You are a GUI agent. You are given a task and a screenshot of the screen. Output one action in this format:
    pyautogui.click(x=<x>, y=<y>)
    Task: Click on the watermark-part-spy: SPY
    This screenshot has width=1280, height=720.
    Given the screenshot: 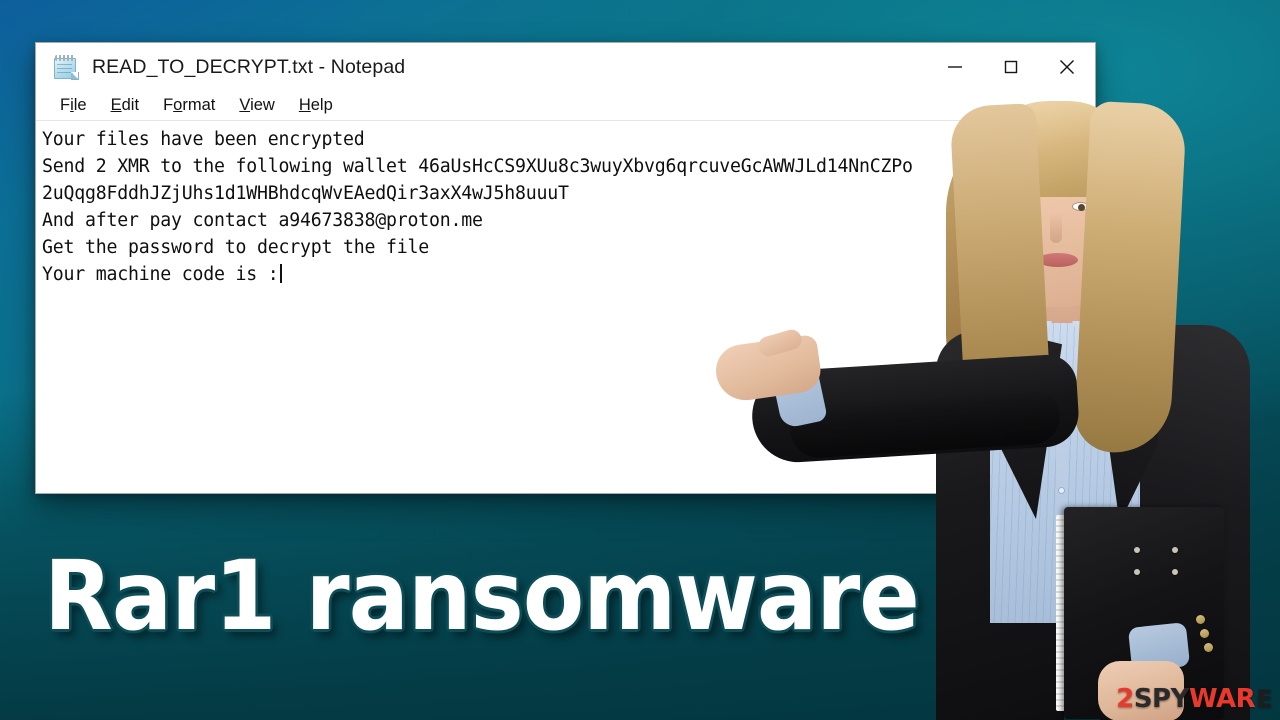 What is the action you would take?
    pyautogui.click(x=1161, y=699)
    